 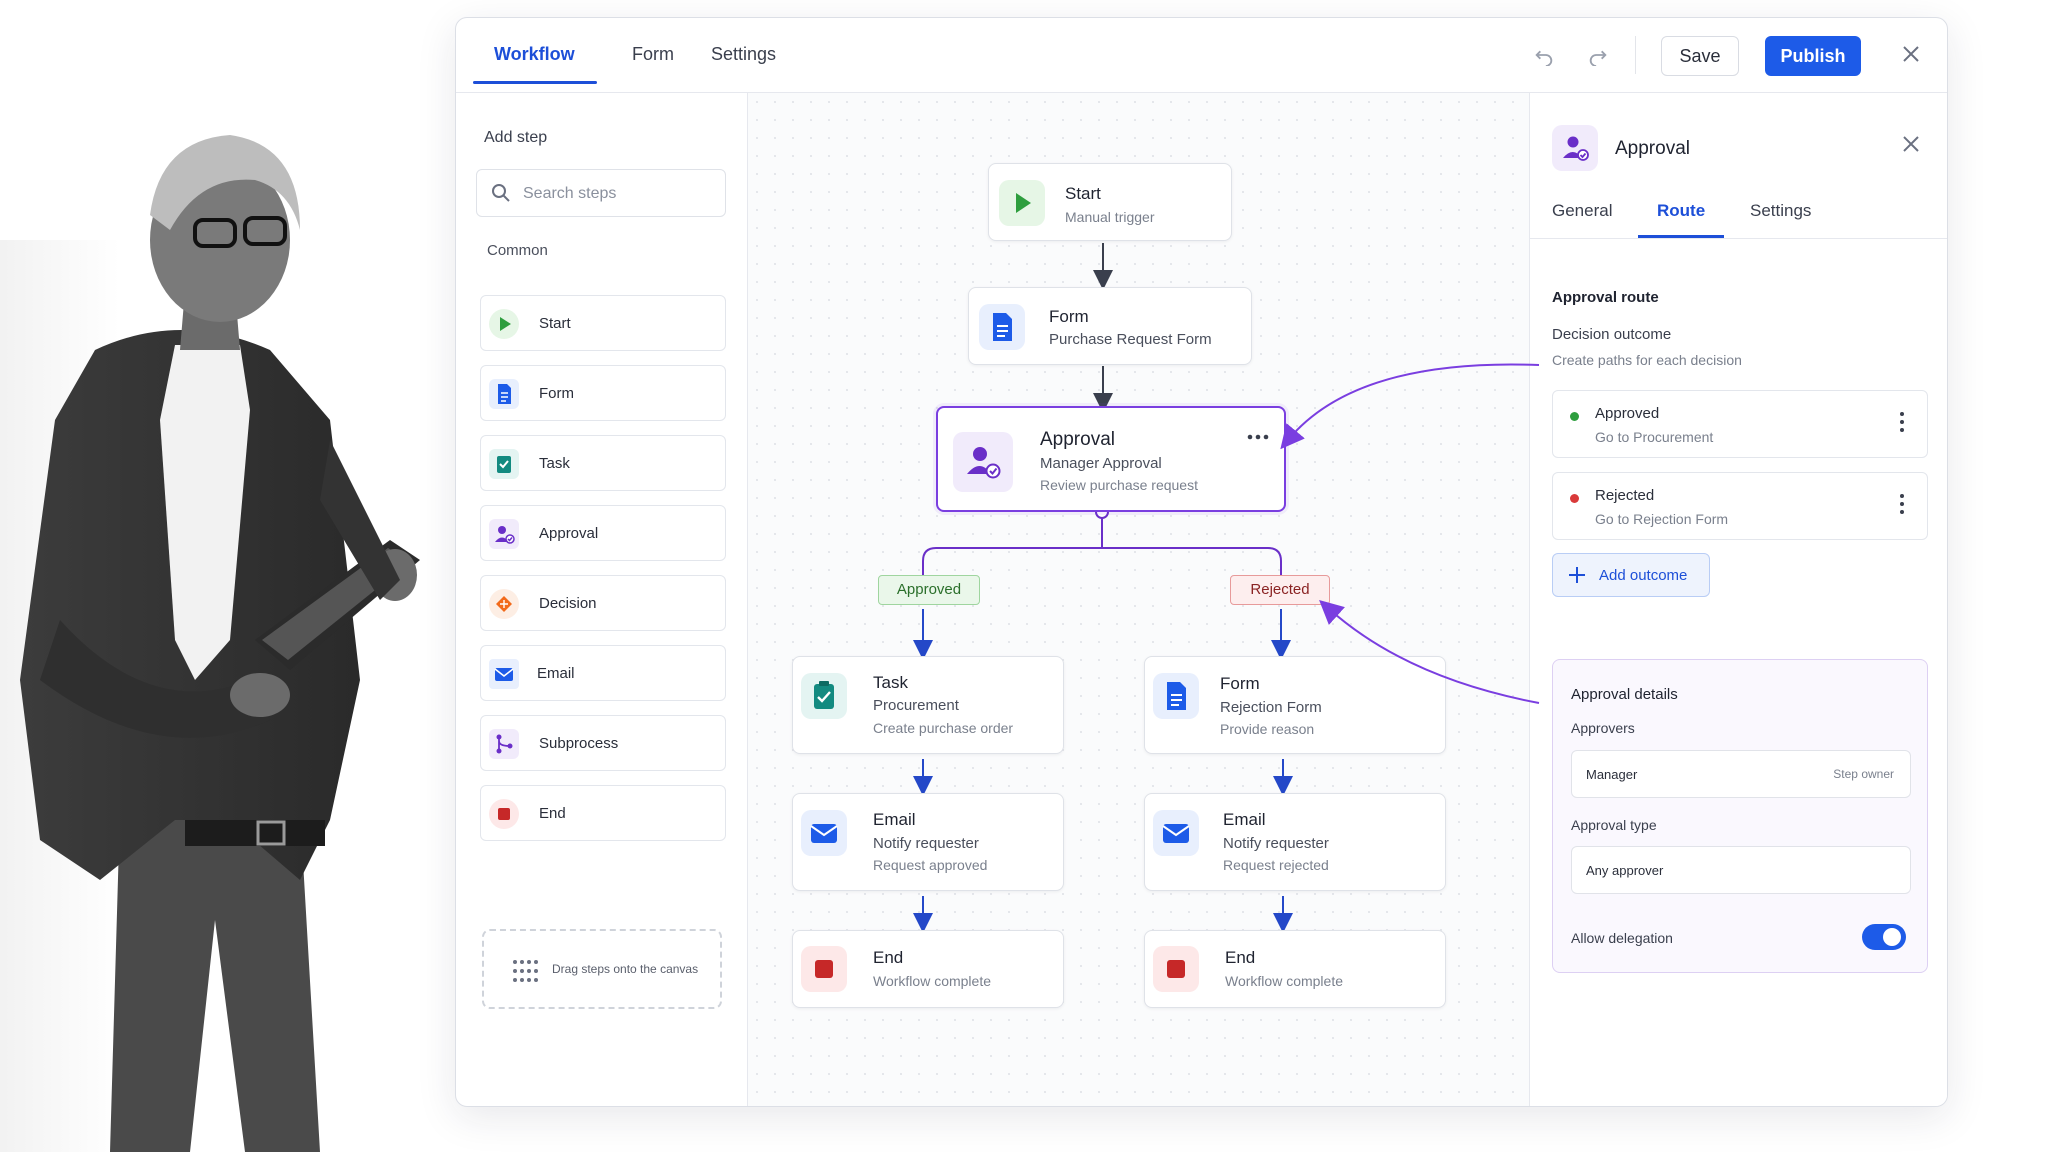 I want to click on step-item-label: Subprocess, so click(x=579, y=743).